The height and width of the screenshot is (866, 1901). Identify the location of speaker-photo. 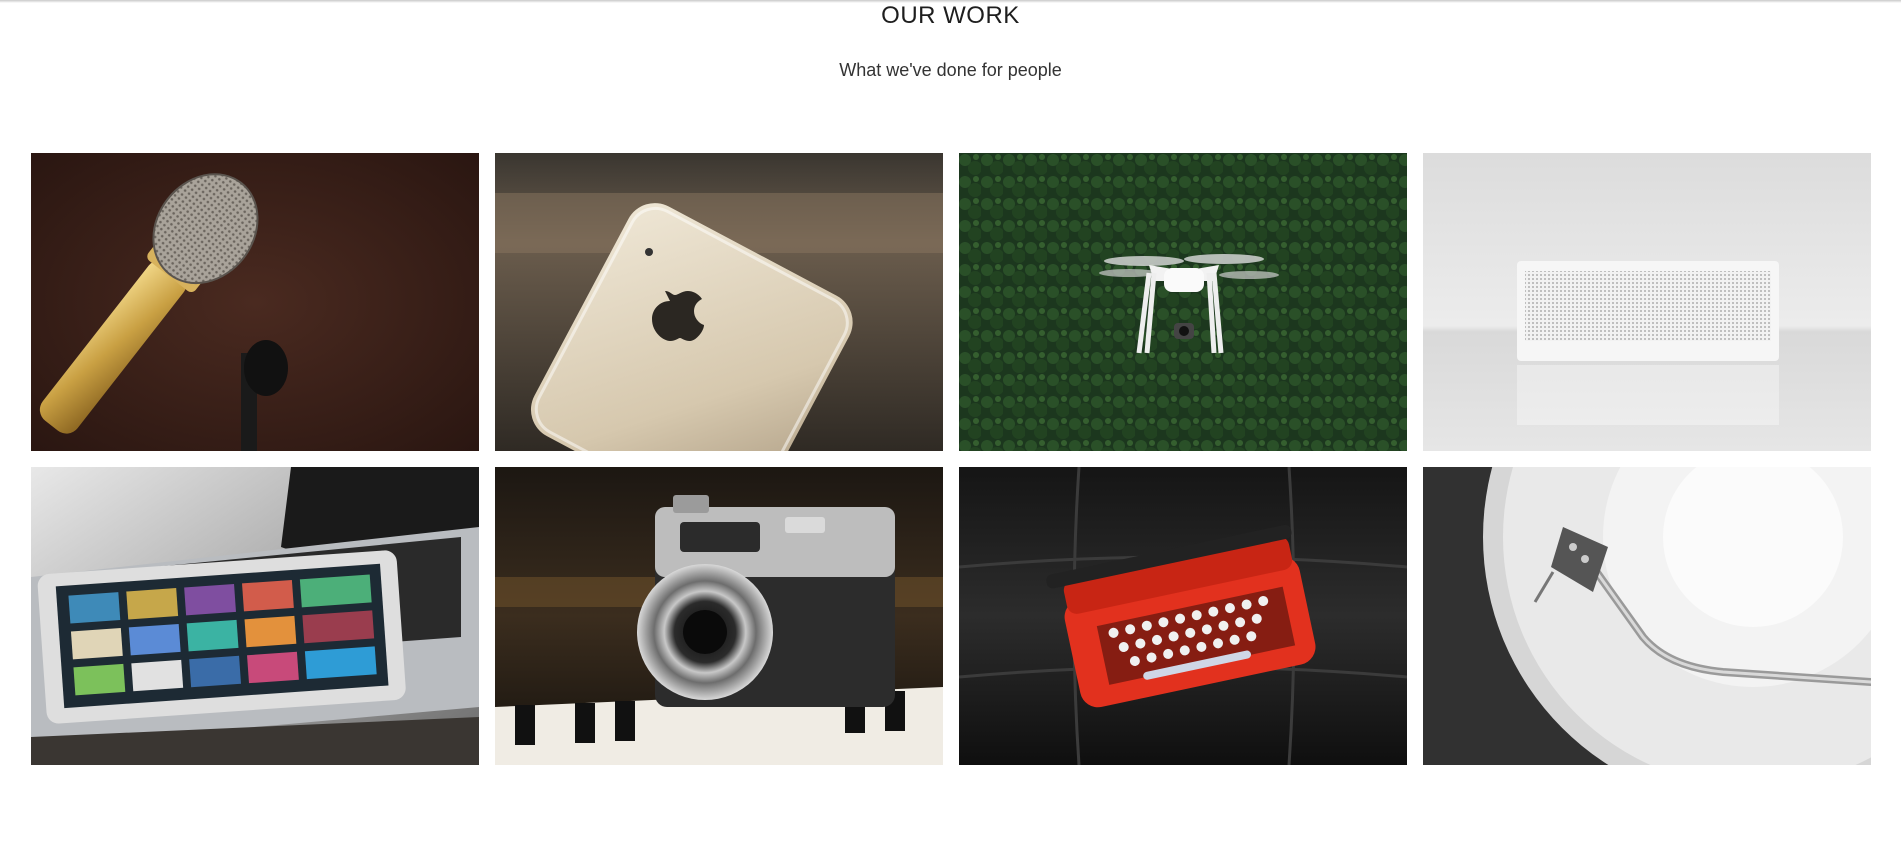
(1647, 302).